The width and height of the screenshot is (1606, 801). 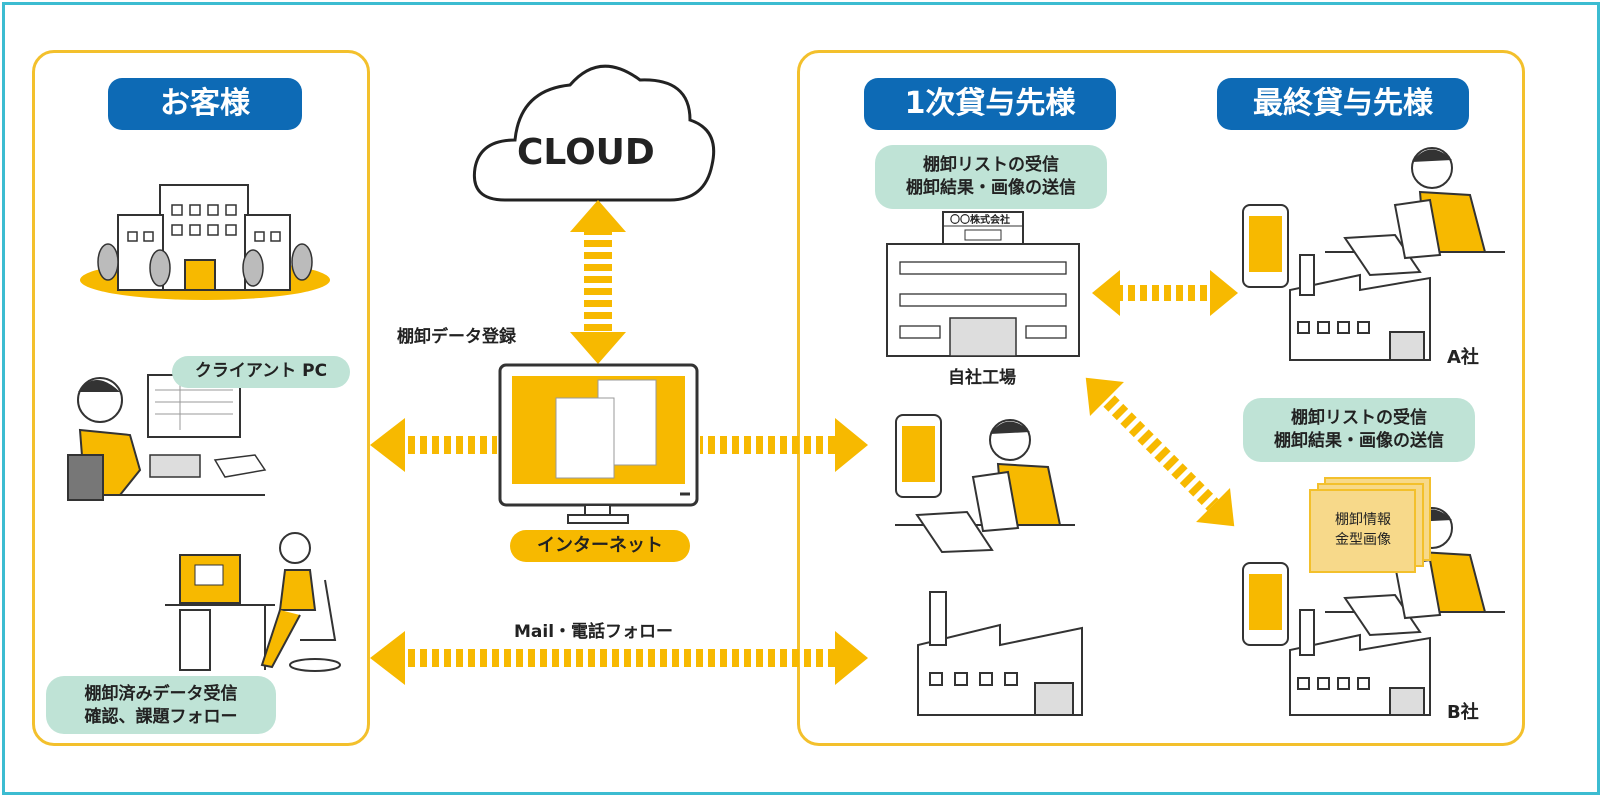 I want to click on company-building-icon, so click(x=983, y=284).